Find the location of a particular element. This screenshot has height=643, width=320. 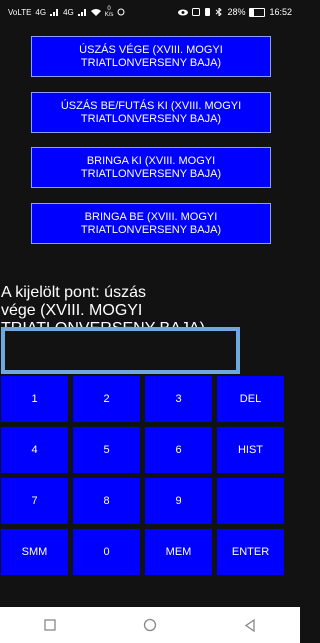

network-speed: 0 K/s is located at coordinates (109, 12).